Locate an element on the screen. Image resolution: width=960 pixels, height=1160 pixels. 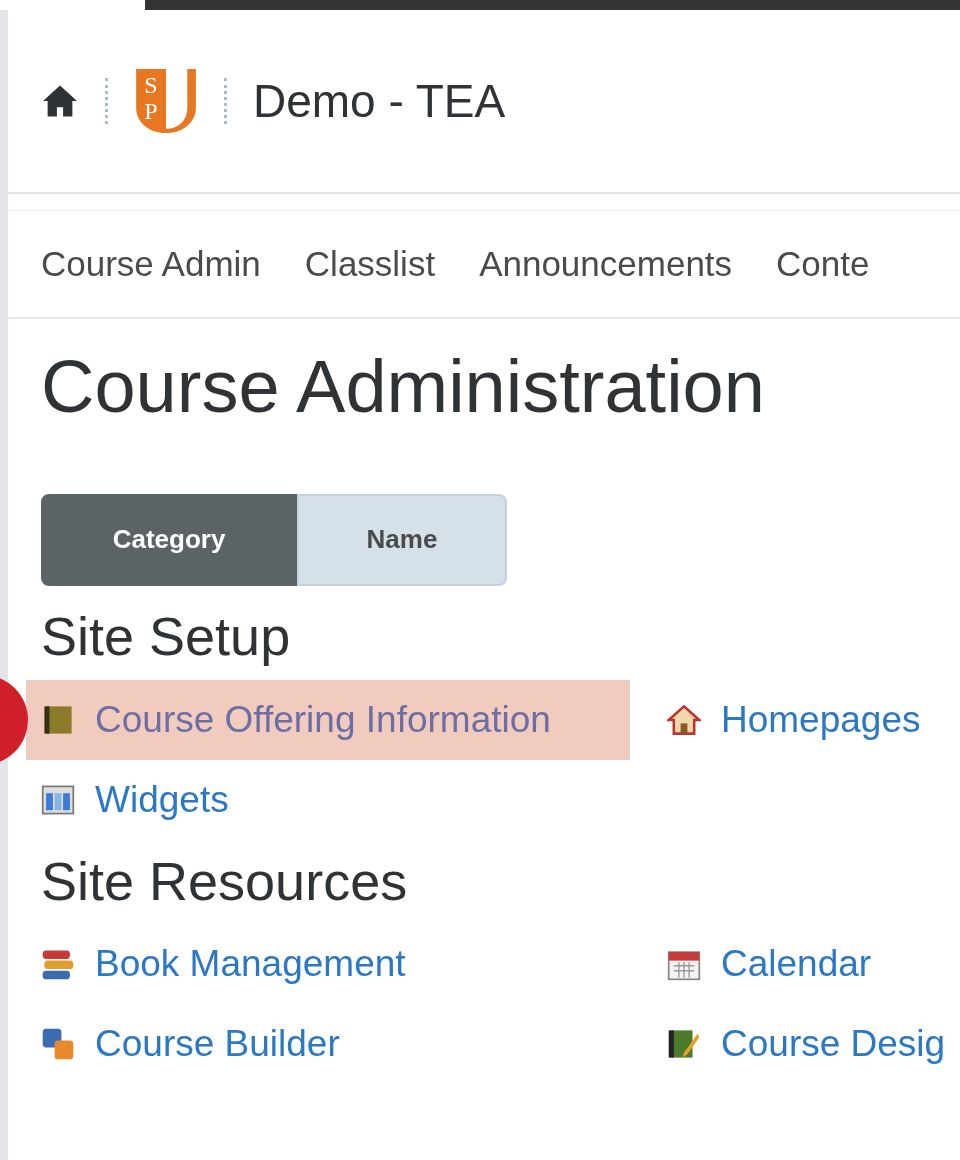
nav-link: Conte is located at coordinates (823, 264).